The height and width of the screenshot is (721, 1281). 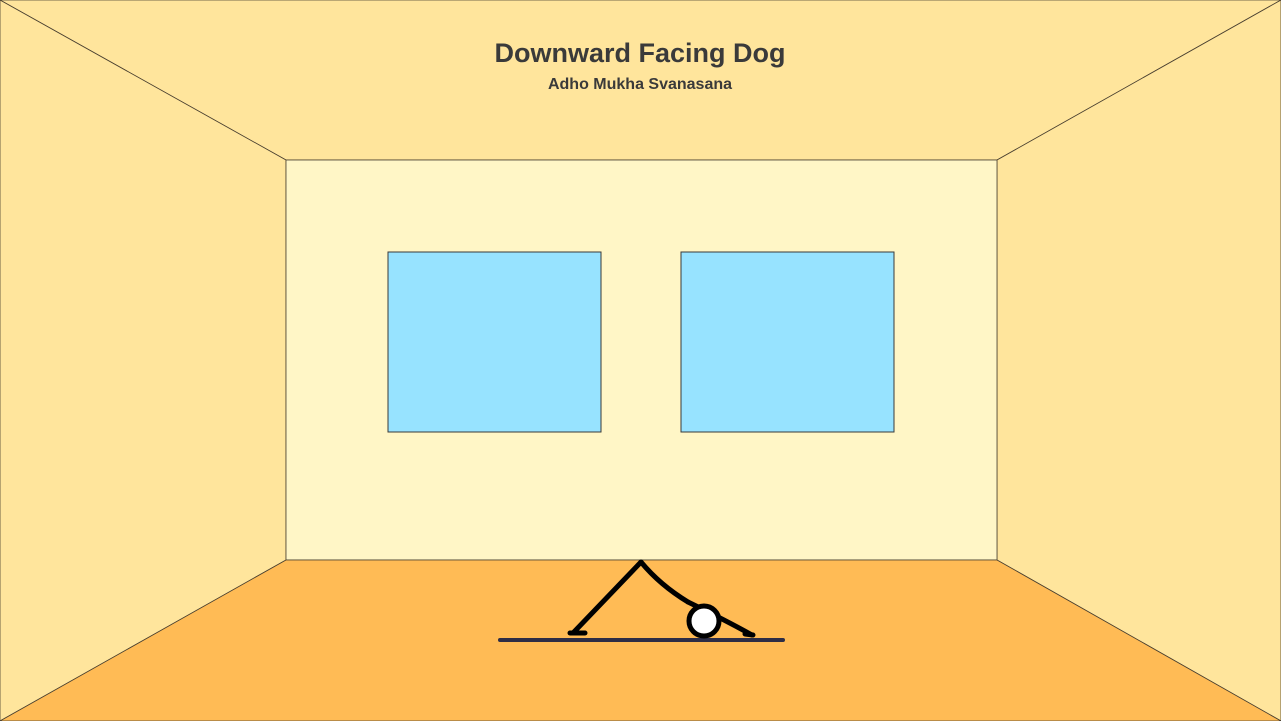 What do you see at coordinates (639, 53) in the screenshot?
I see `pose-title: Downward Facing Dog` at bounding box center [639, 53].